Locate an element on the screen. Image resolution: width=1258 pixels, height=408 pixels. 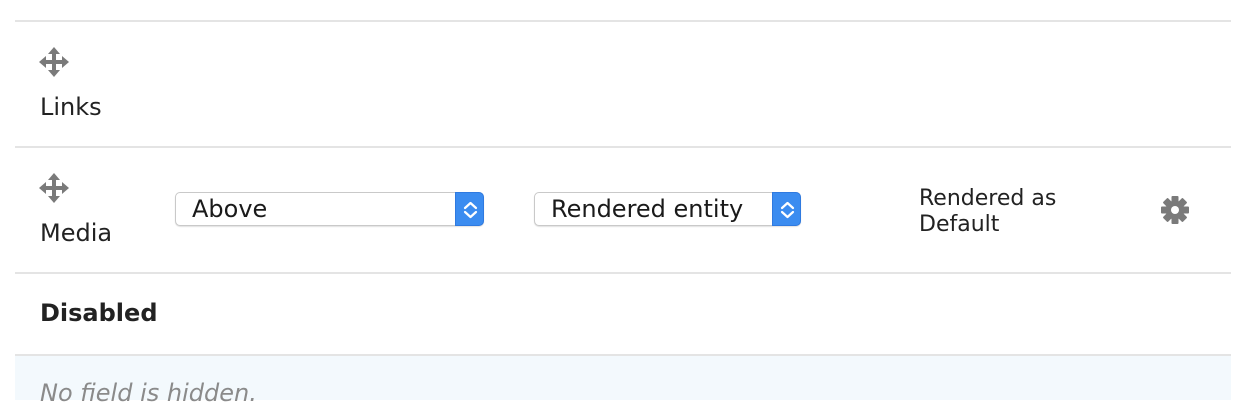
label-display-value: Above is located at coordinates (230, 209).